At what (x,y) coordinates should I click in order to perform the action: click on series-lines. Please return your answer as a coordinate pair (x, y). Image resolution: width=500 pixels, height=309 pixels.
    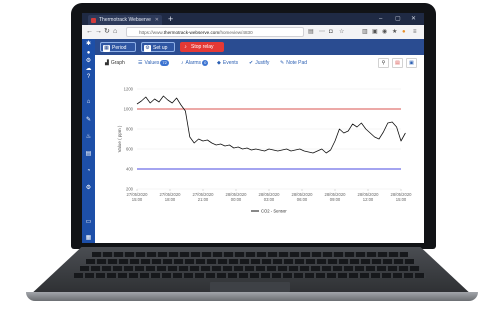
    Looking at the image, I should click on (271, 124).